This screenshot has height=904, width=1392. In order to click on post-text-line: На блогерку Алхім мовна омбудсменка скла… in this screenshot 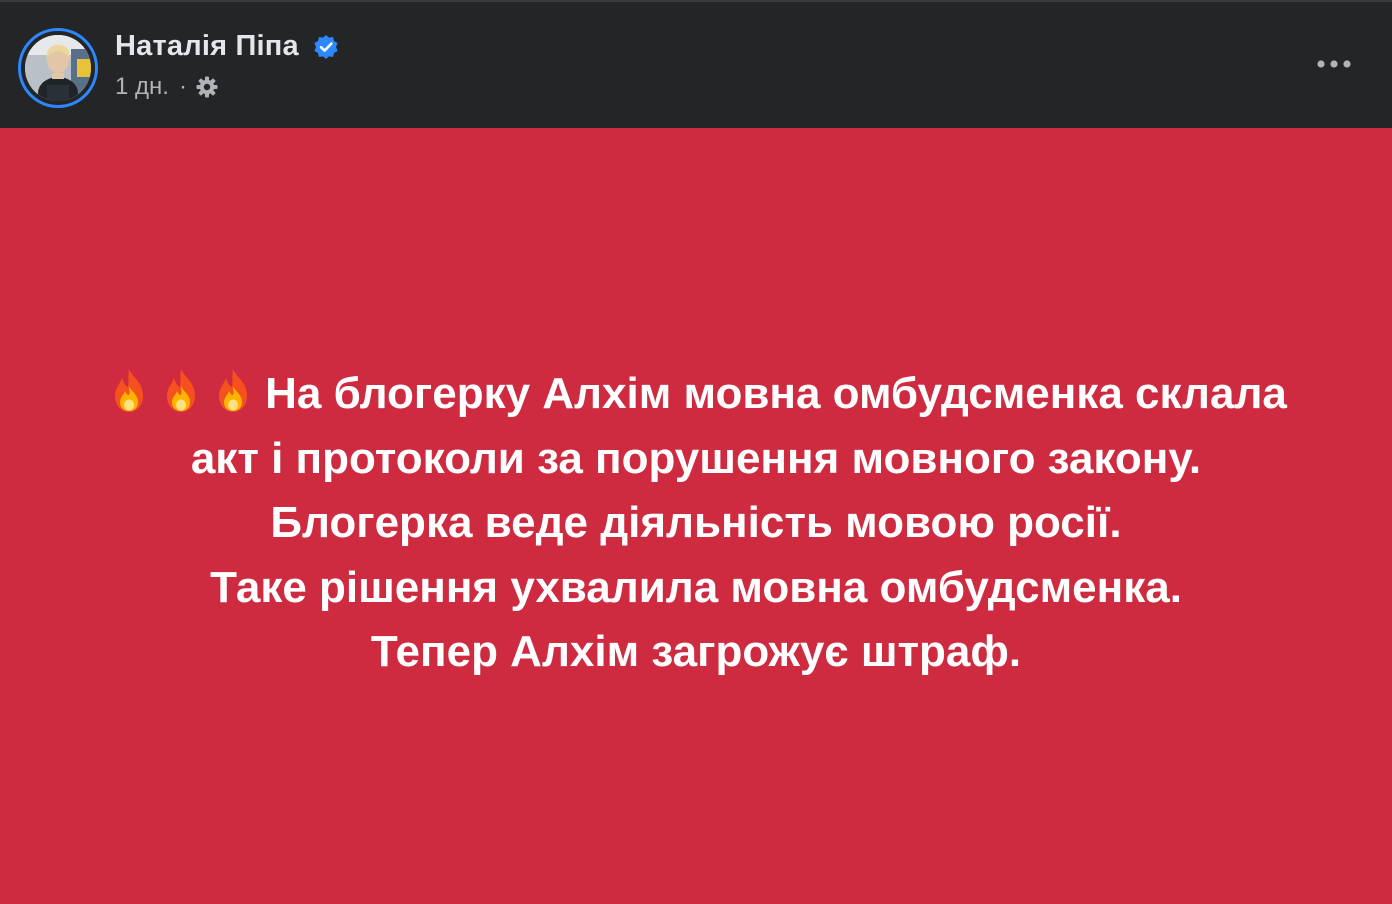, I will do `click(696, 394)`.